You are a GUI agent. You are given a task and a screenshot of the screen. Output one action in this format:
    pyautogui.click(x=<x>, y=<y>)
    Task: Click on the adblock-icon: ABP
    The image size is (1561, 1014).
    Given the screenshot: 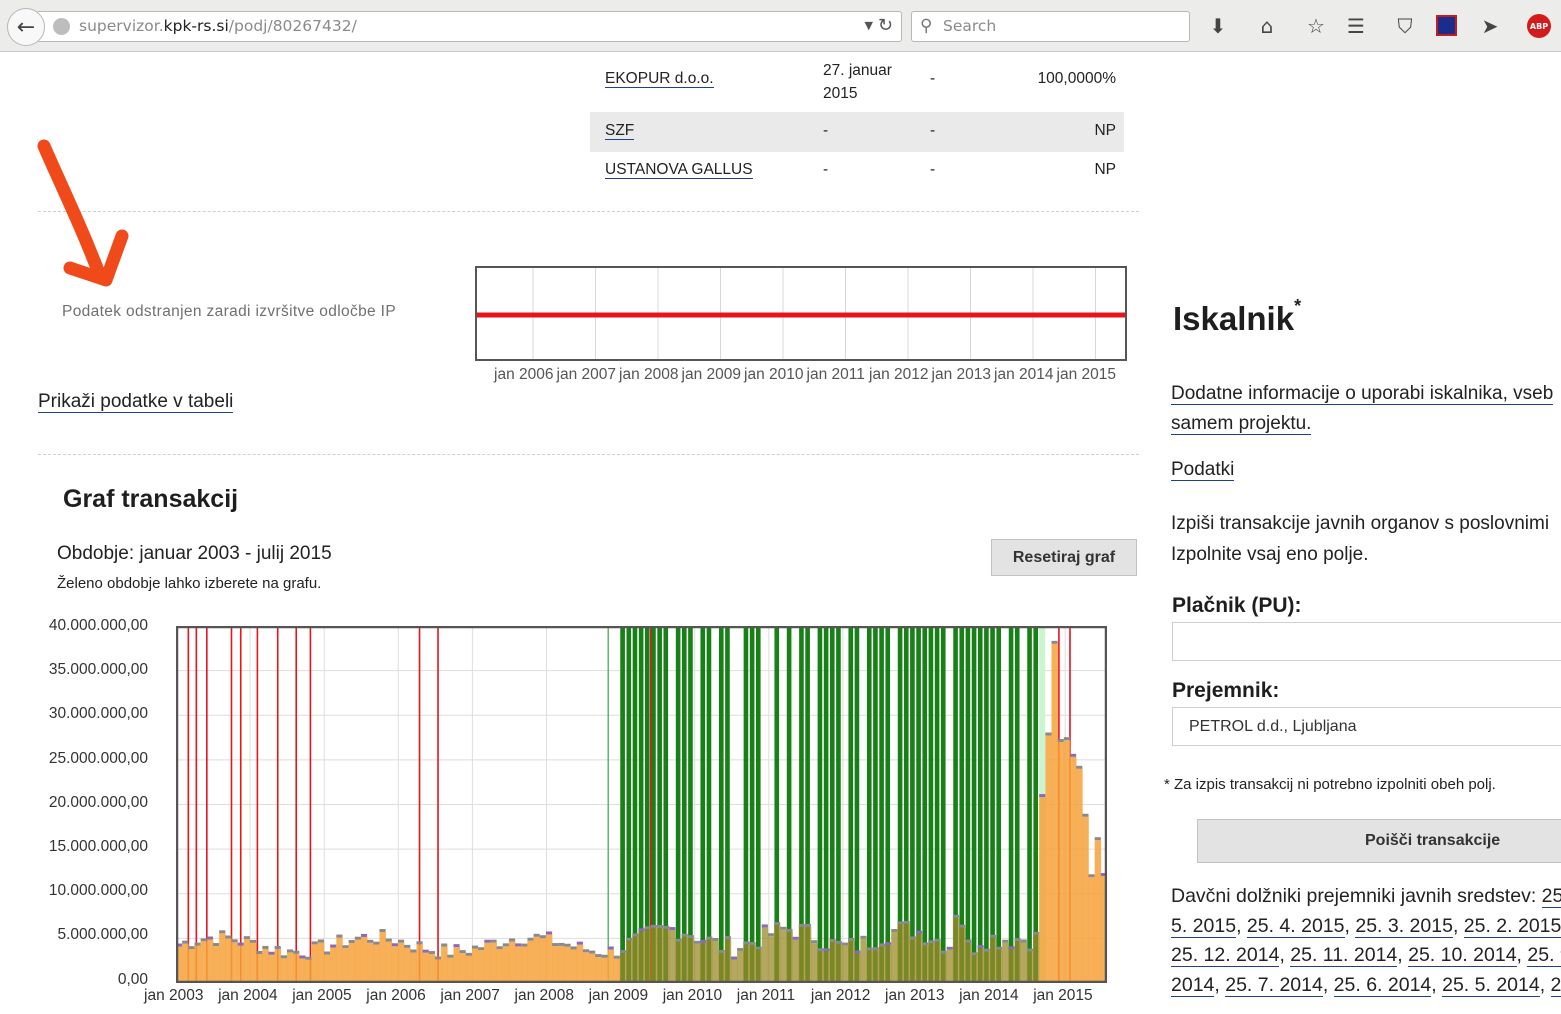 What is the action you would take?
    pyautogui.click(x=1539, y=26)
    